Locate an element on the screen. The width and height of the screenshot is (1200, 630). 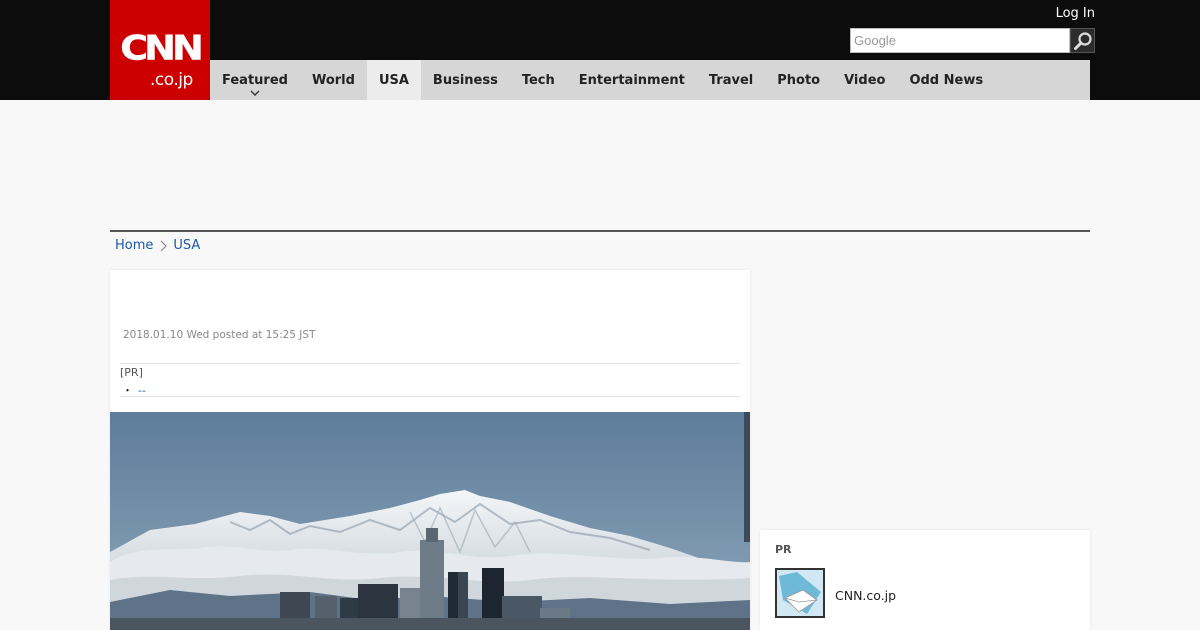
login-link: Log In is located at coordinates (1067, 13).